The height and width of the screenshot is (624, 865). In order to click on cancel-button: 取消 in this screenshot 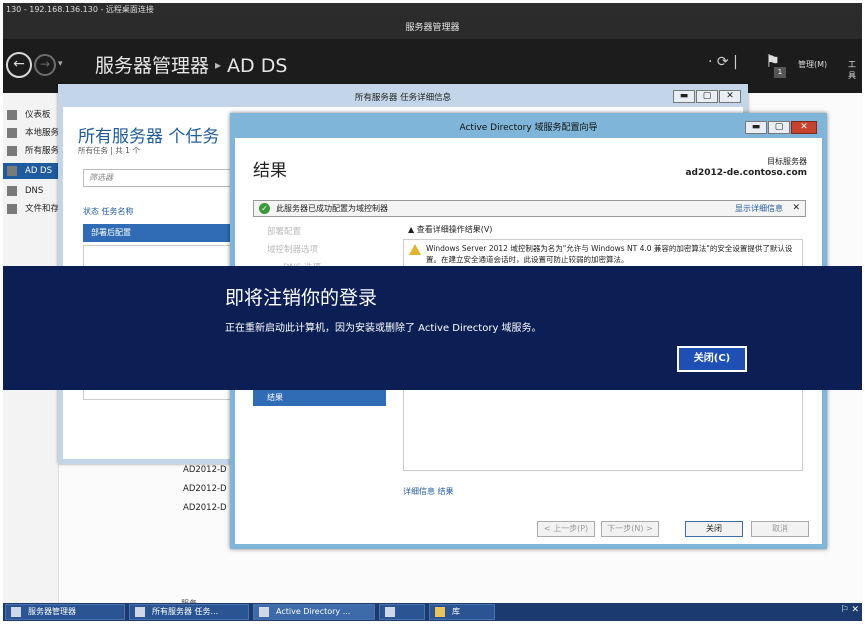, I will do `click(780, 529)`.